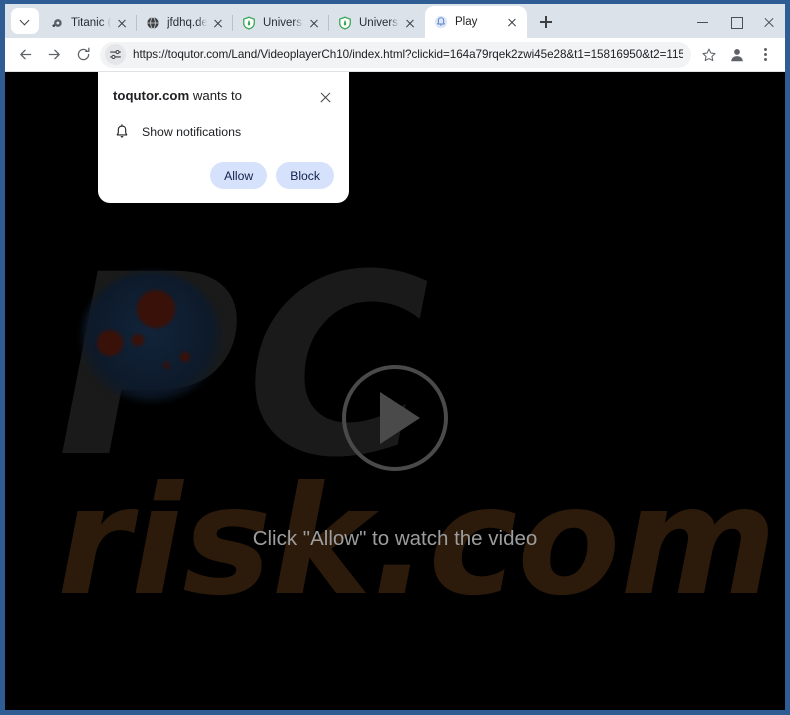  What do you see at coordinates (192, 132) in the screenshot?
I see `permission-label: Show notifications` at bounding box center [192, 132].